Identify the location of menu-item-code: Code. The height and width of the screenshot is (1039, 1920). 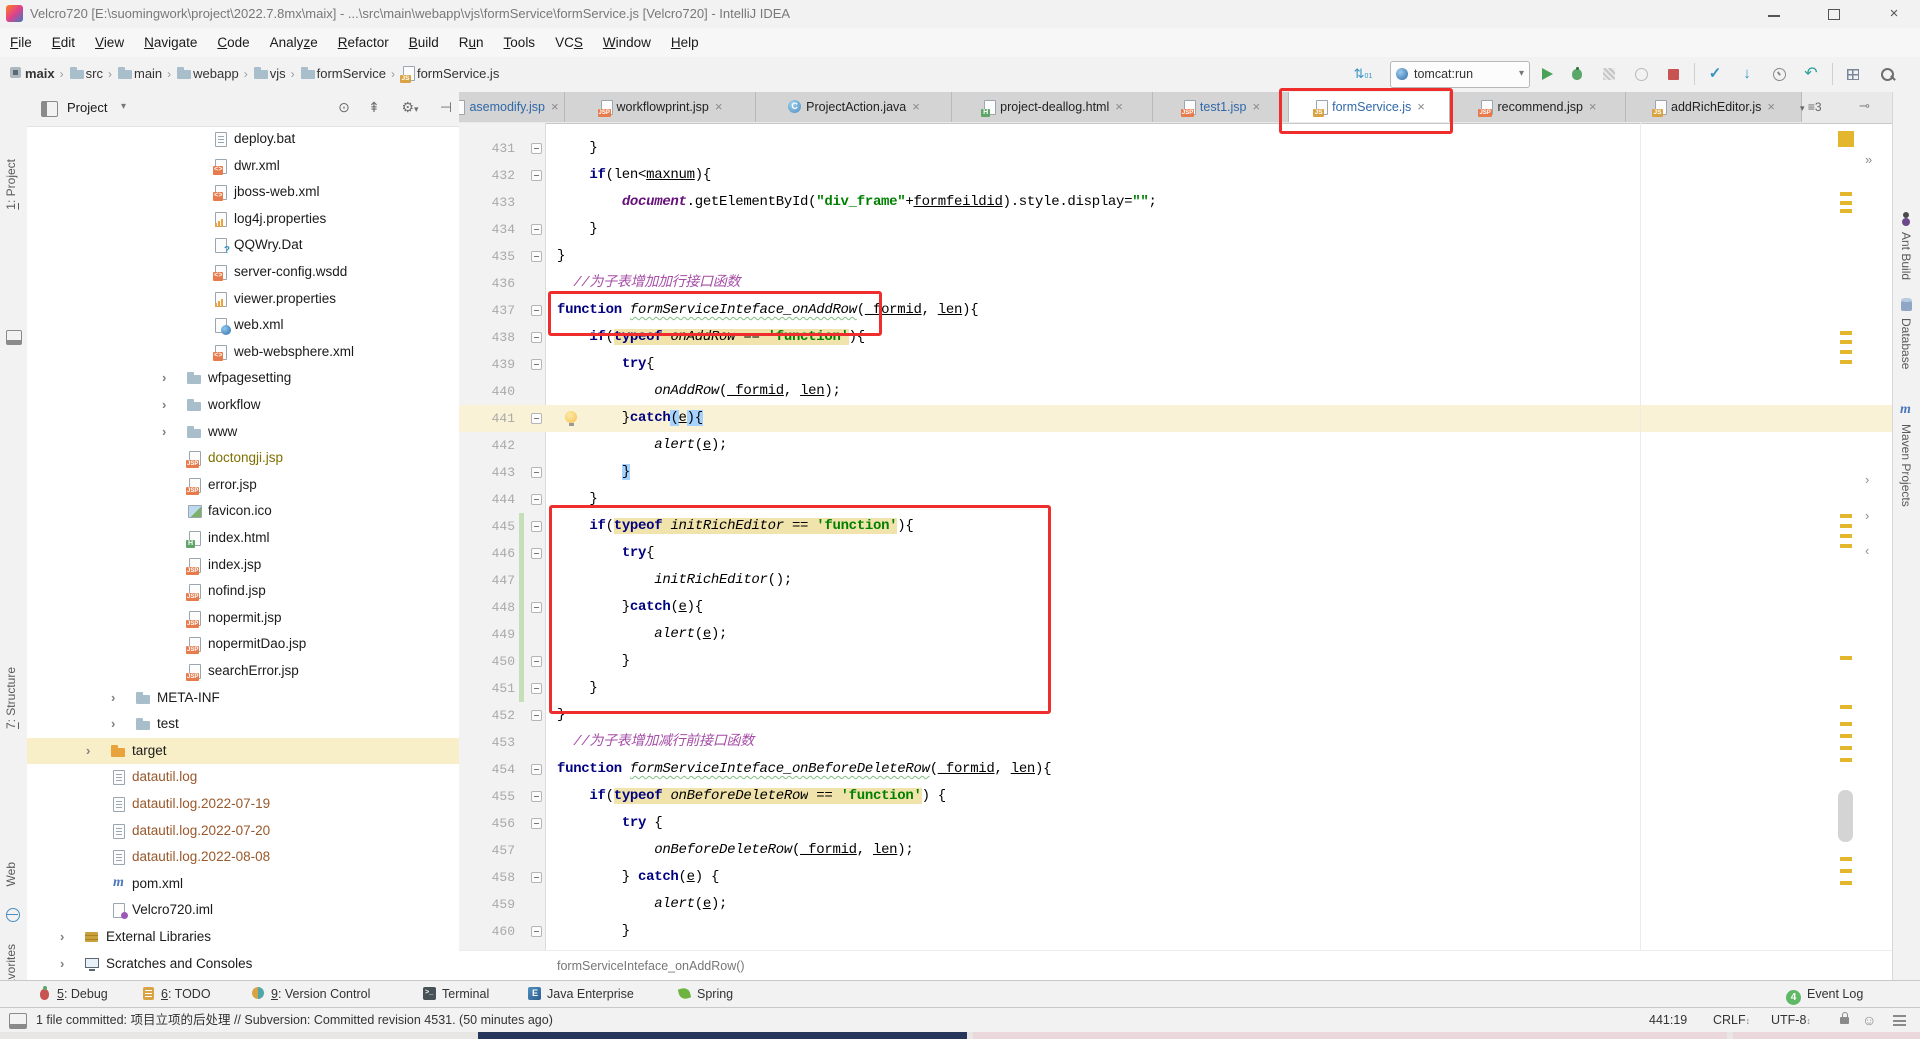
(233, 42).